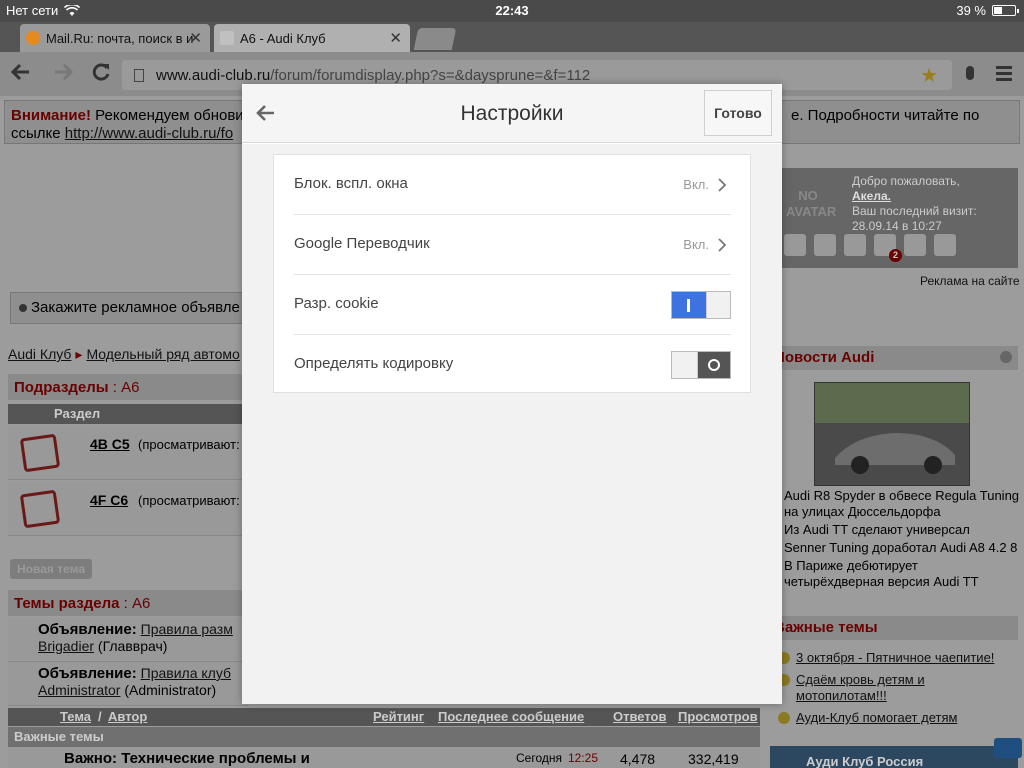 Image resolution: width=1024 pixels, height=768 pixels. What do you see at coordinates (871, 196) in the screenshot?
I see `username-link: Акела.` at bounding box center [871, 196].